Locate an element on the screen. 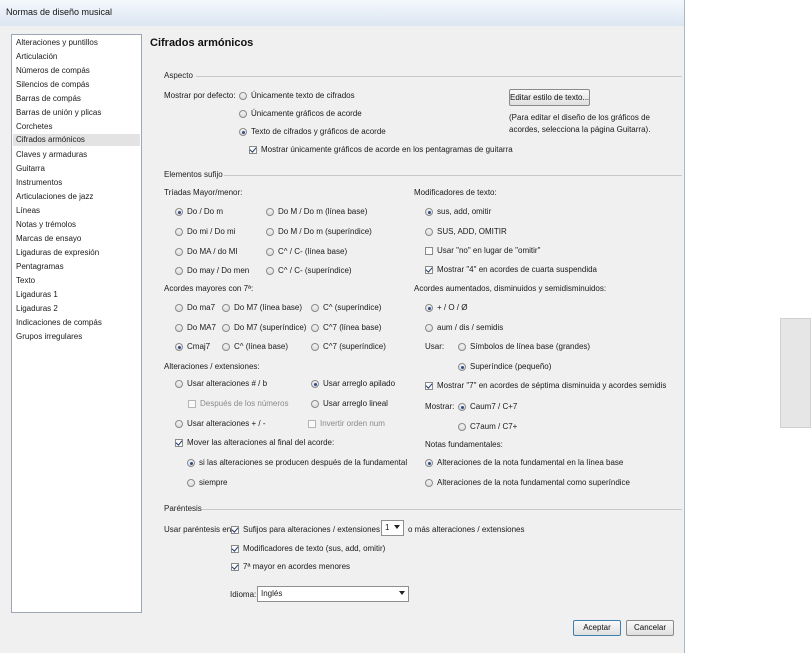  radio-alt-stacked is located at coordinates (315, 384).